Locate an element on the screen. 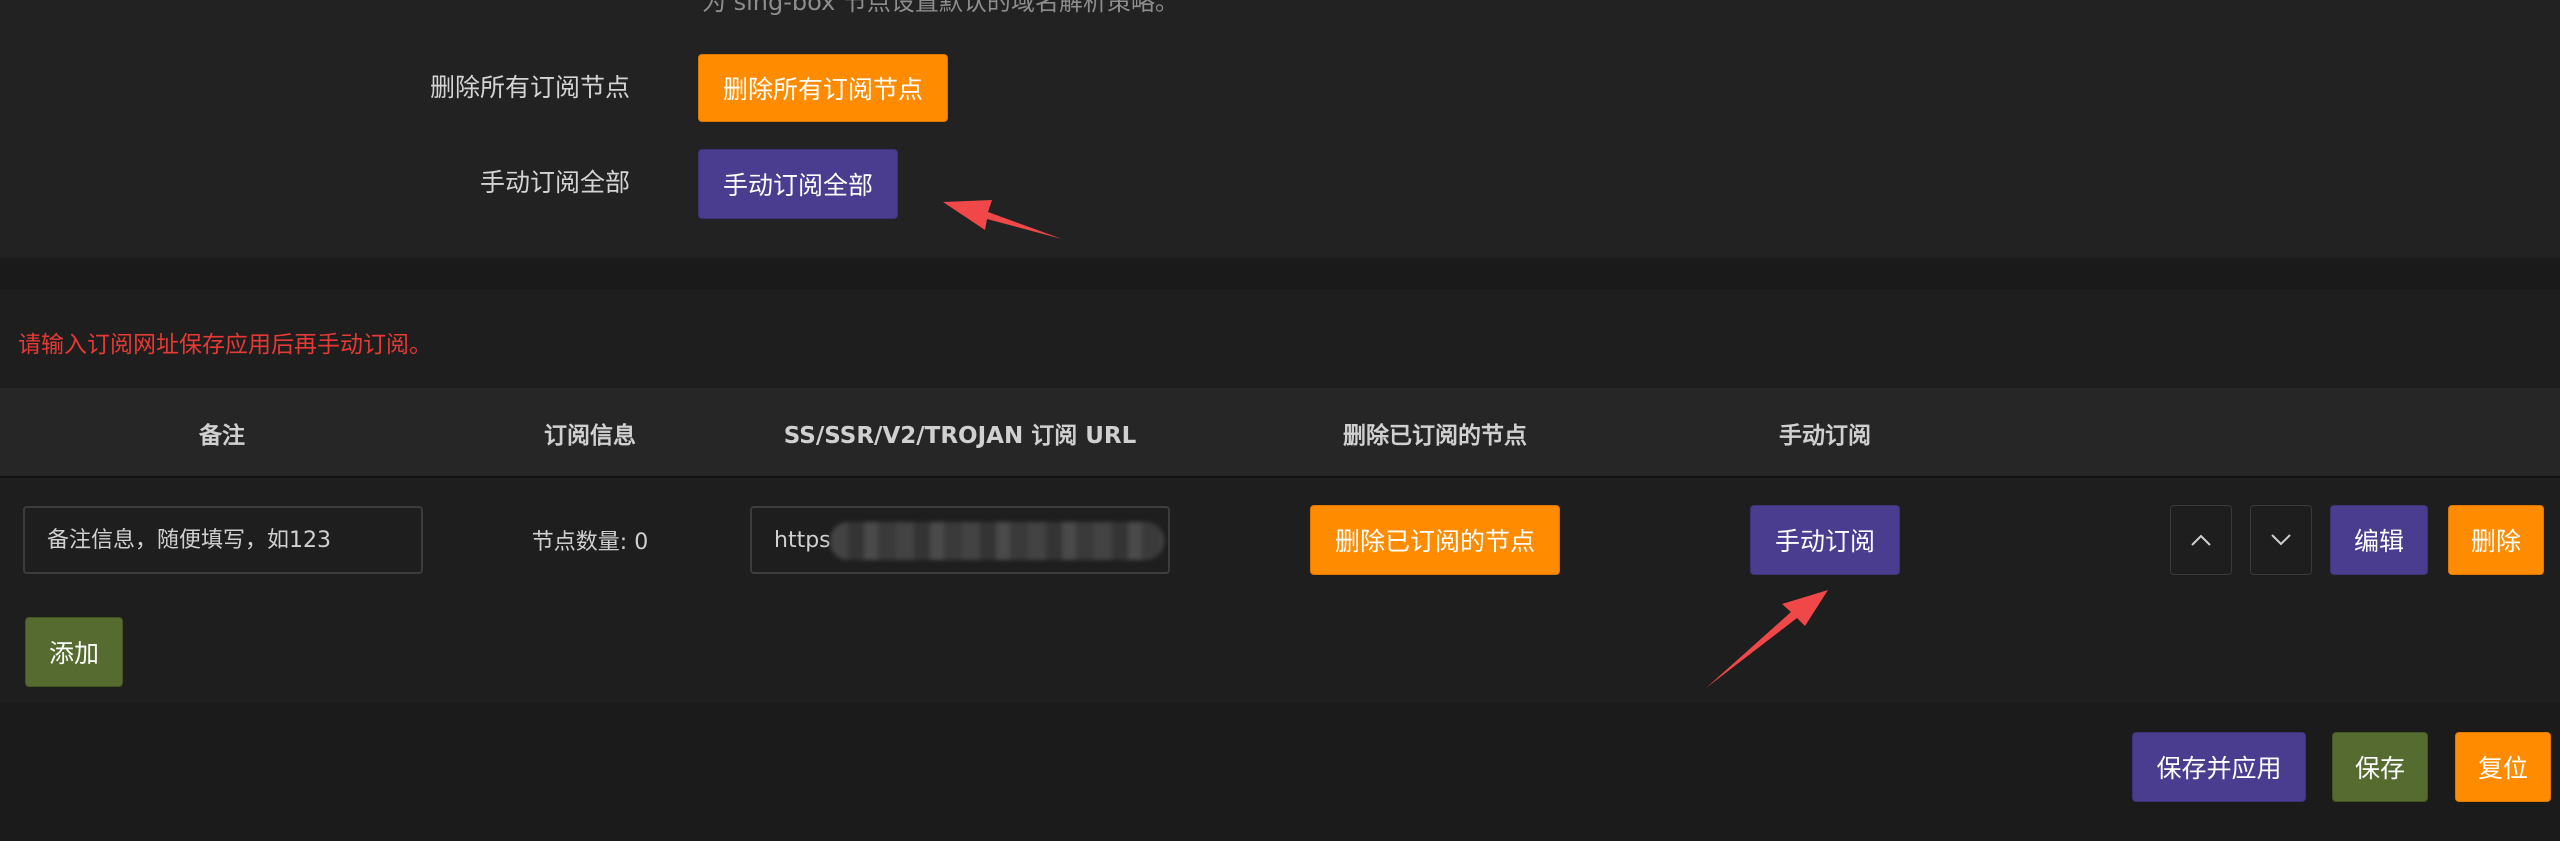 This screenshot has width=2560, height=841. edit-button: 编辑 is located at coordinates (2379, 540).